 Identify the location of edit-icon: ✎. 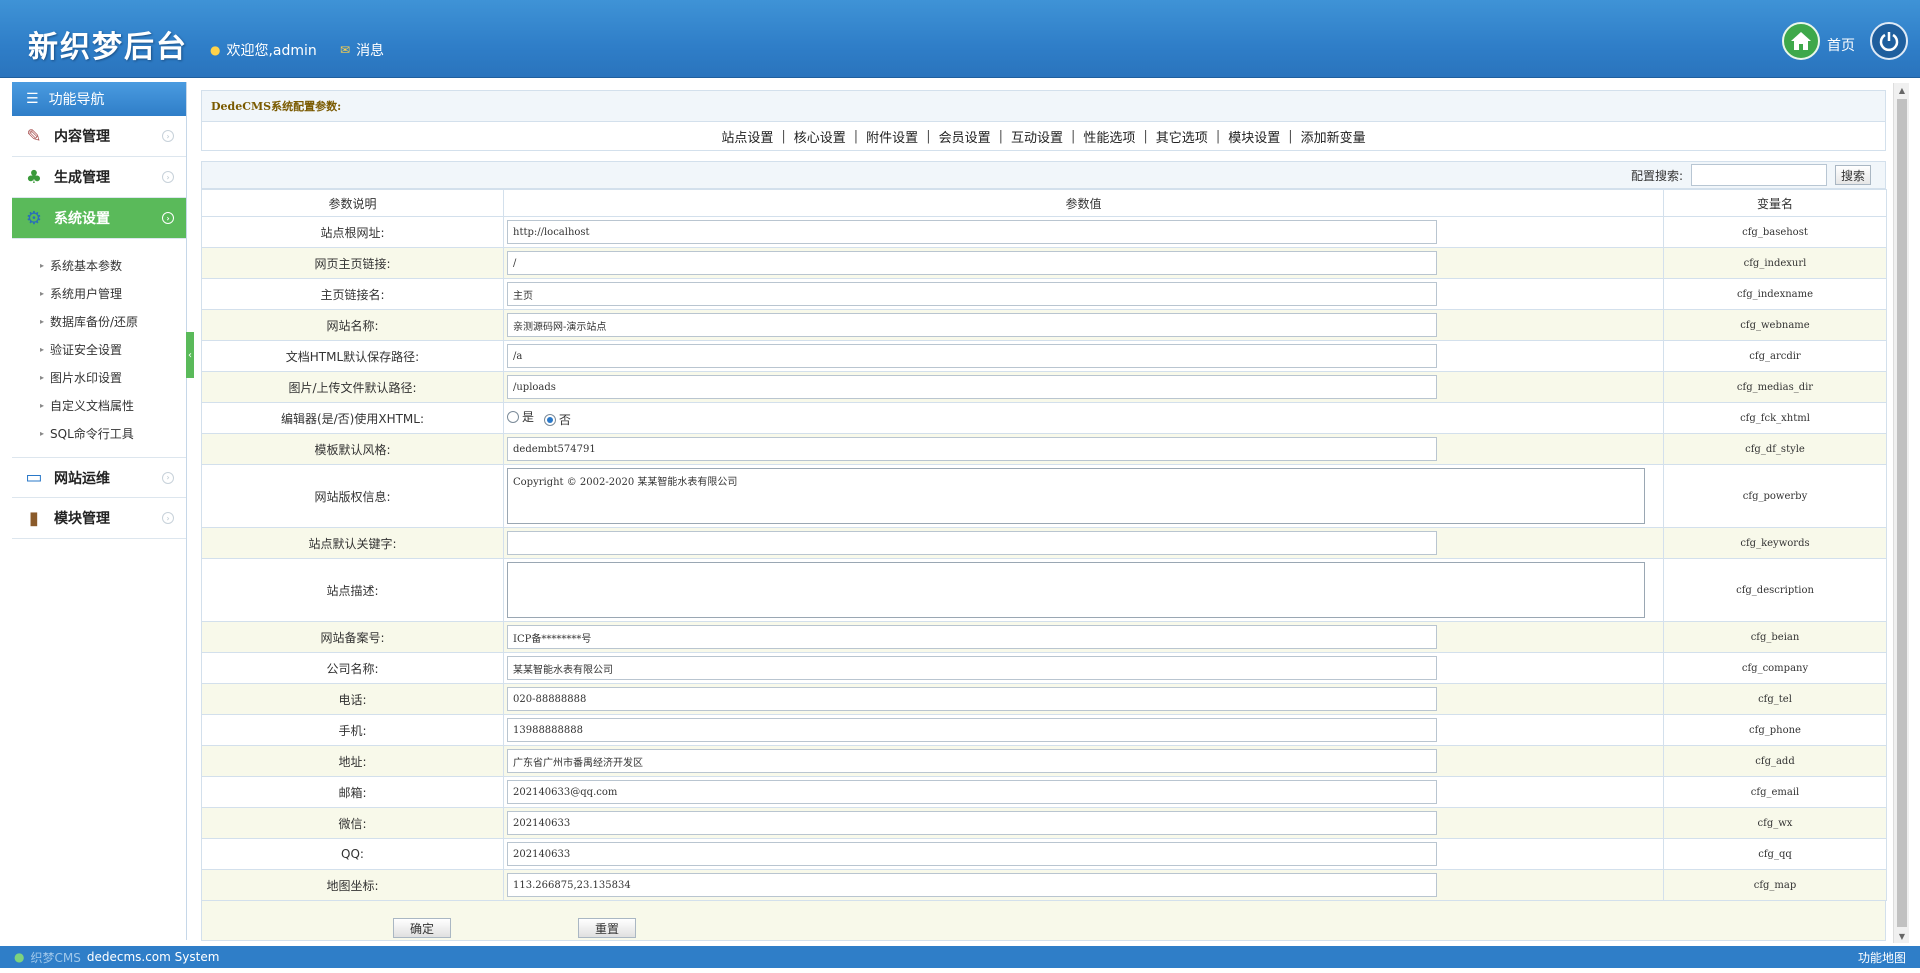
(34, 136).